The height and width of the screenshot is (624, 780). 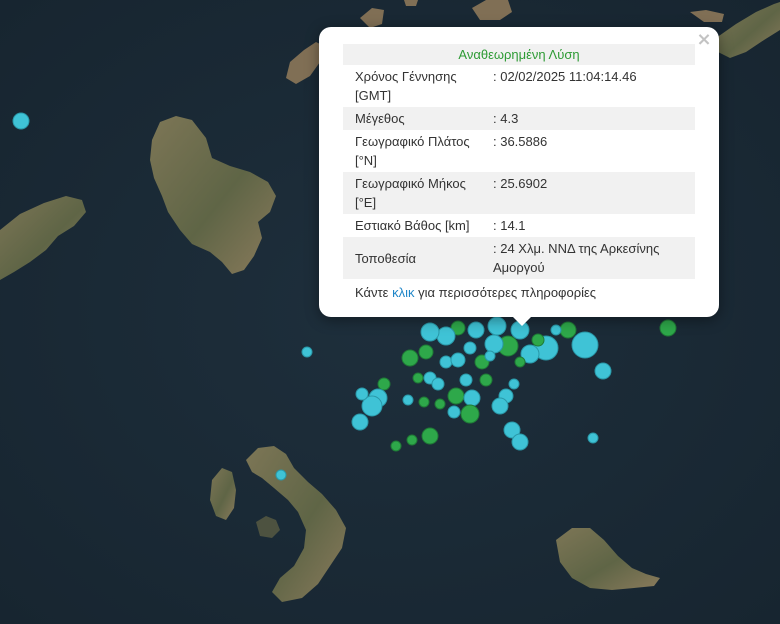 I want to click on info-value: : 4.3, so click(x=593, y=118).